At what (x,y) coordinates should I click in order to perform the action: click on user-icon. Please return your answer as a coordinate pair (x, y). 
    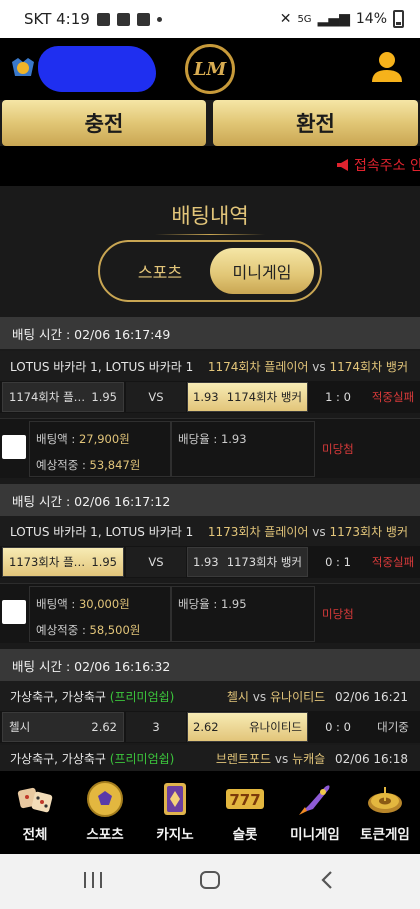
    Looking at the image, I should click on (387, 67).